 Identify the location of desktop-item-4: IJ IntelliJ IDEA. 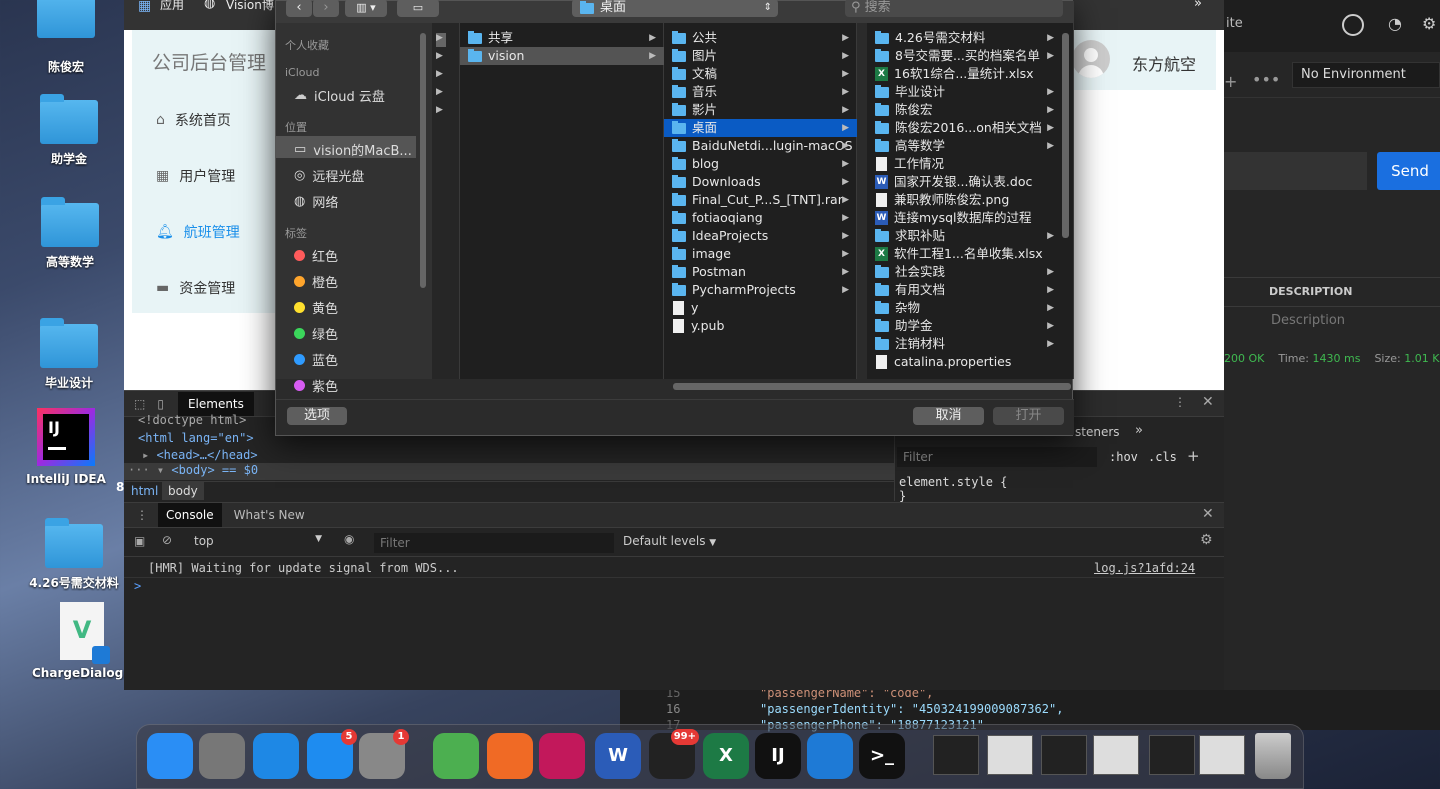
(66, 447).